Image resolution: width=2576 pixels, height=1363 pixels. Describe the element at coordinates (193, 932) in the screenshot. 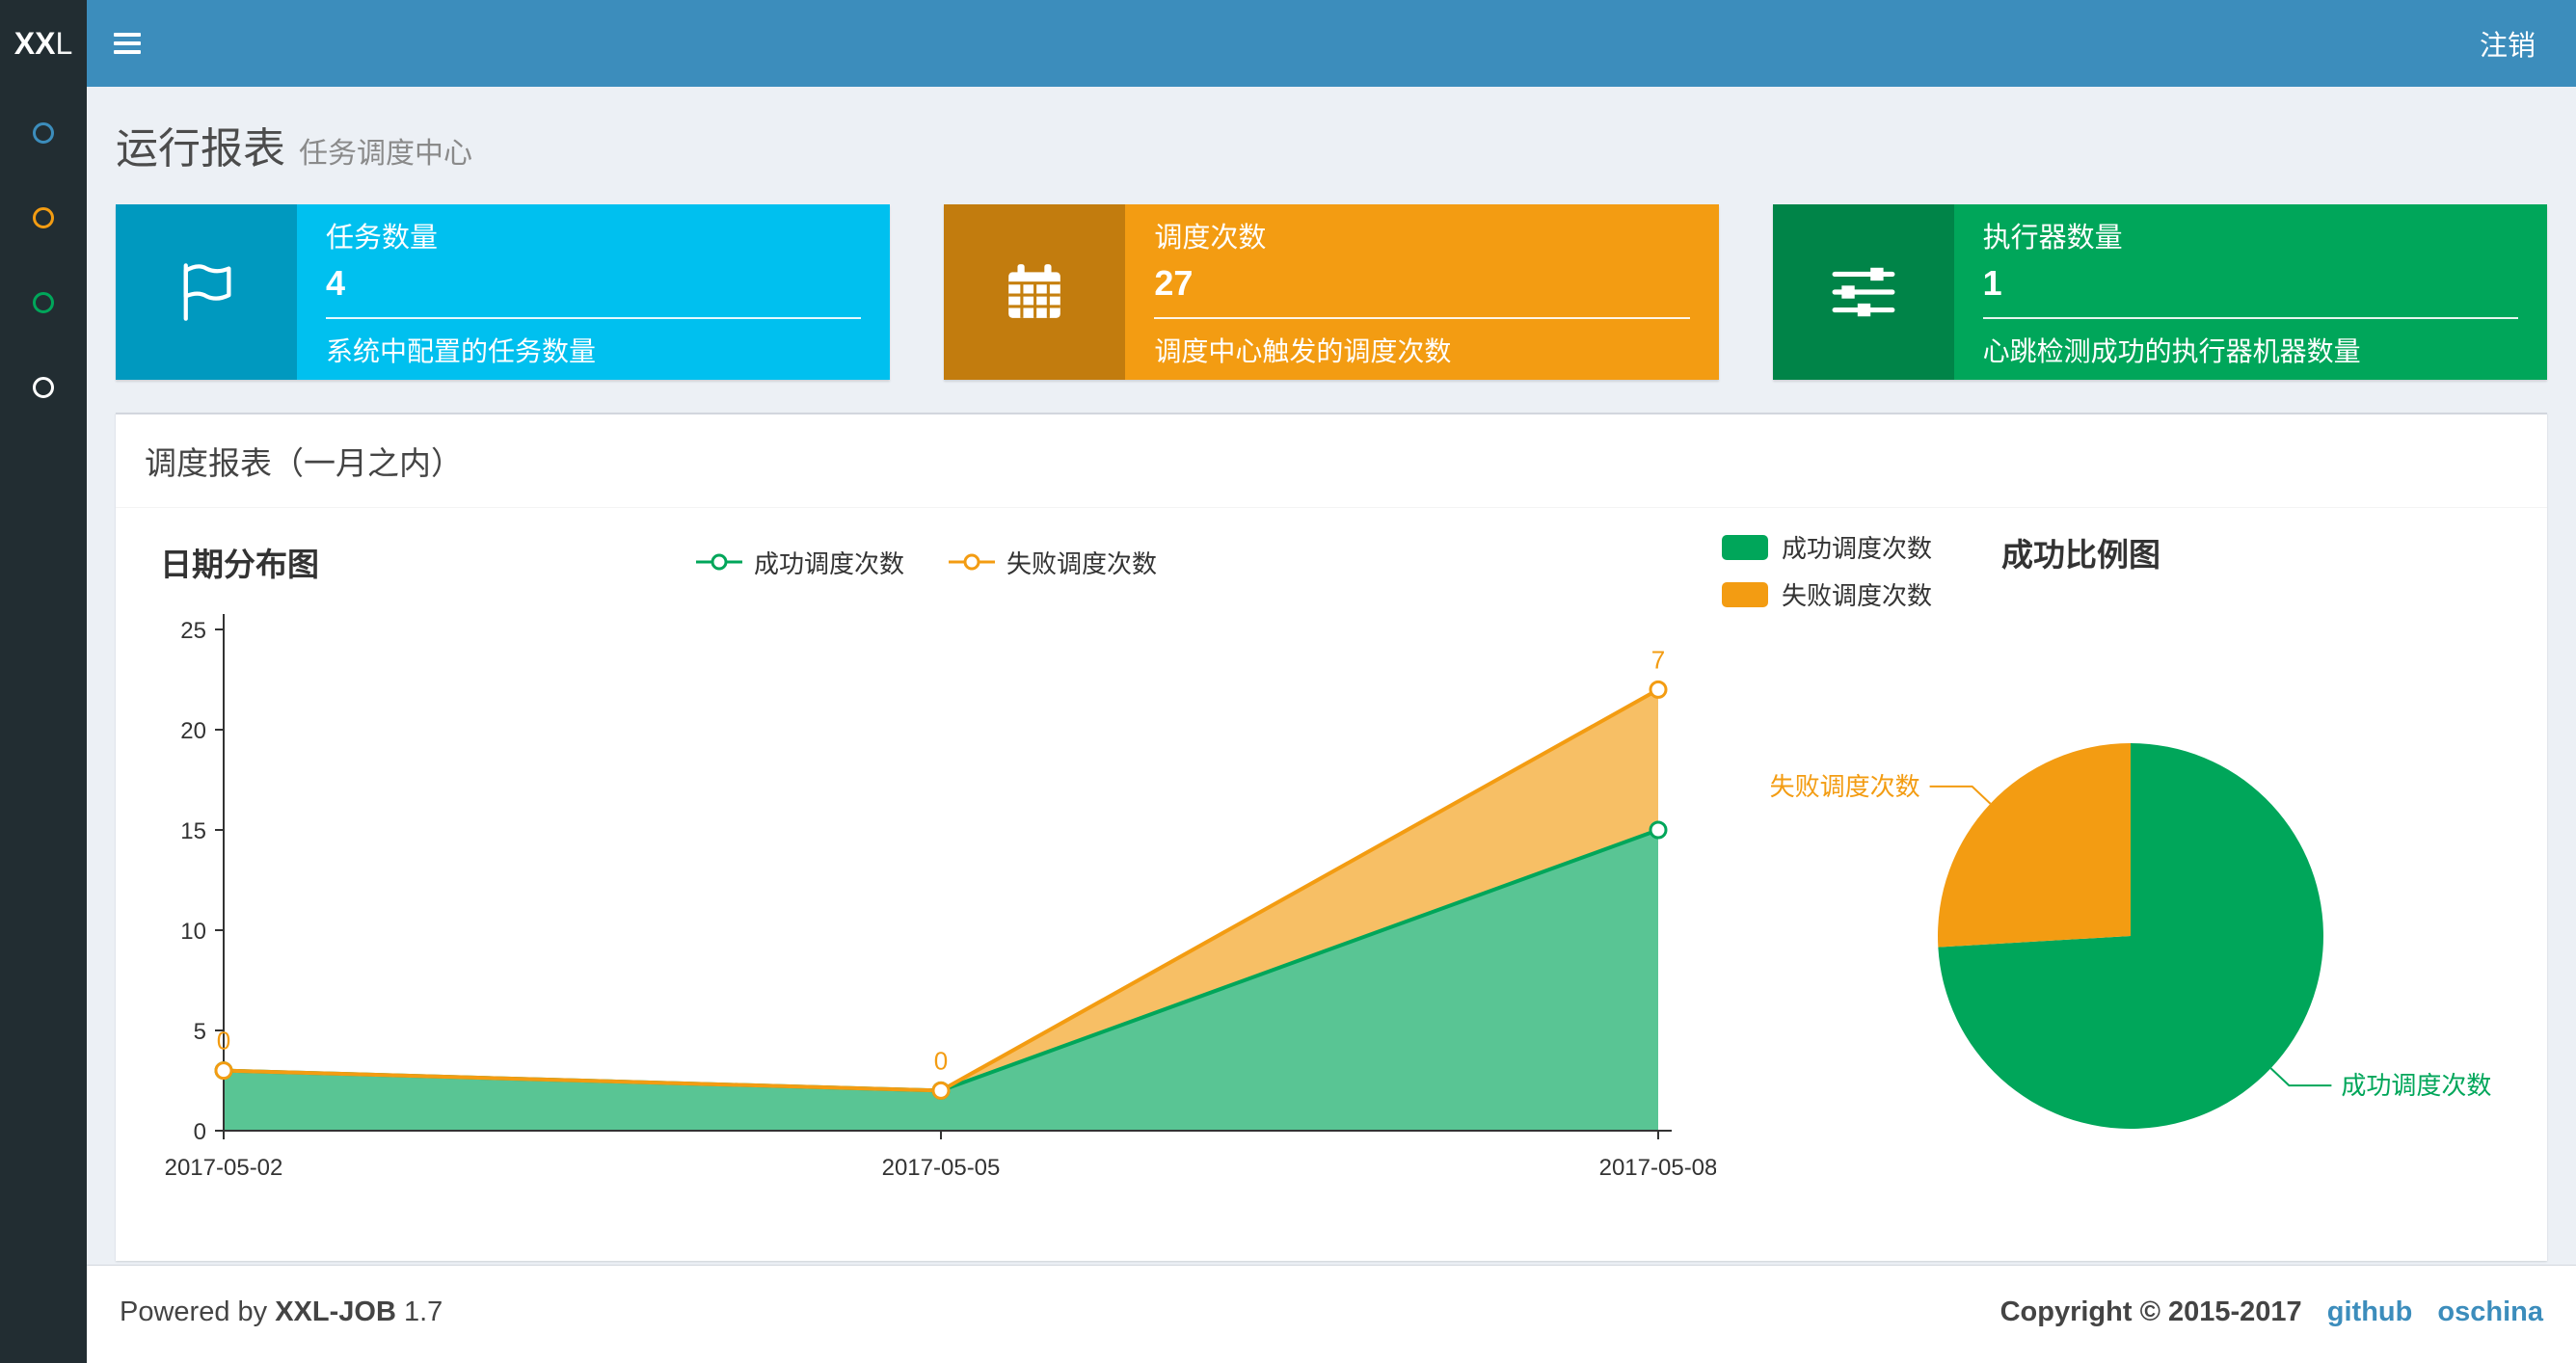

I see `svg-text: 10` at that location.